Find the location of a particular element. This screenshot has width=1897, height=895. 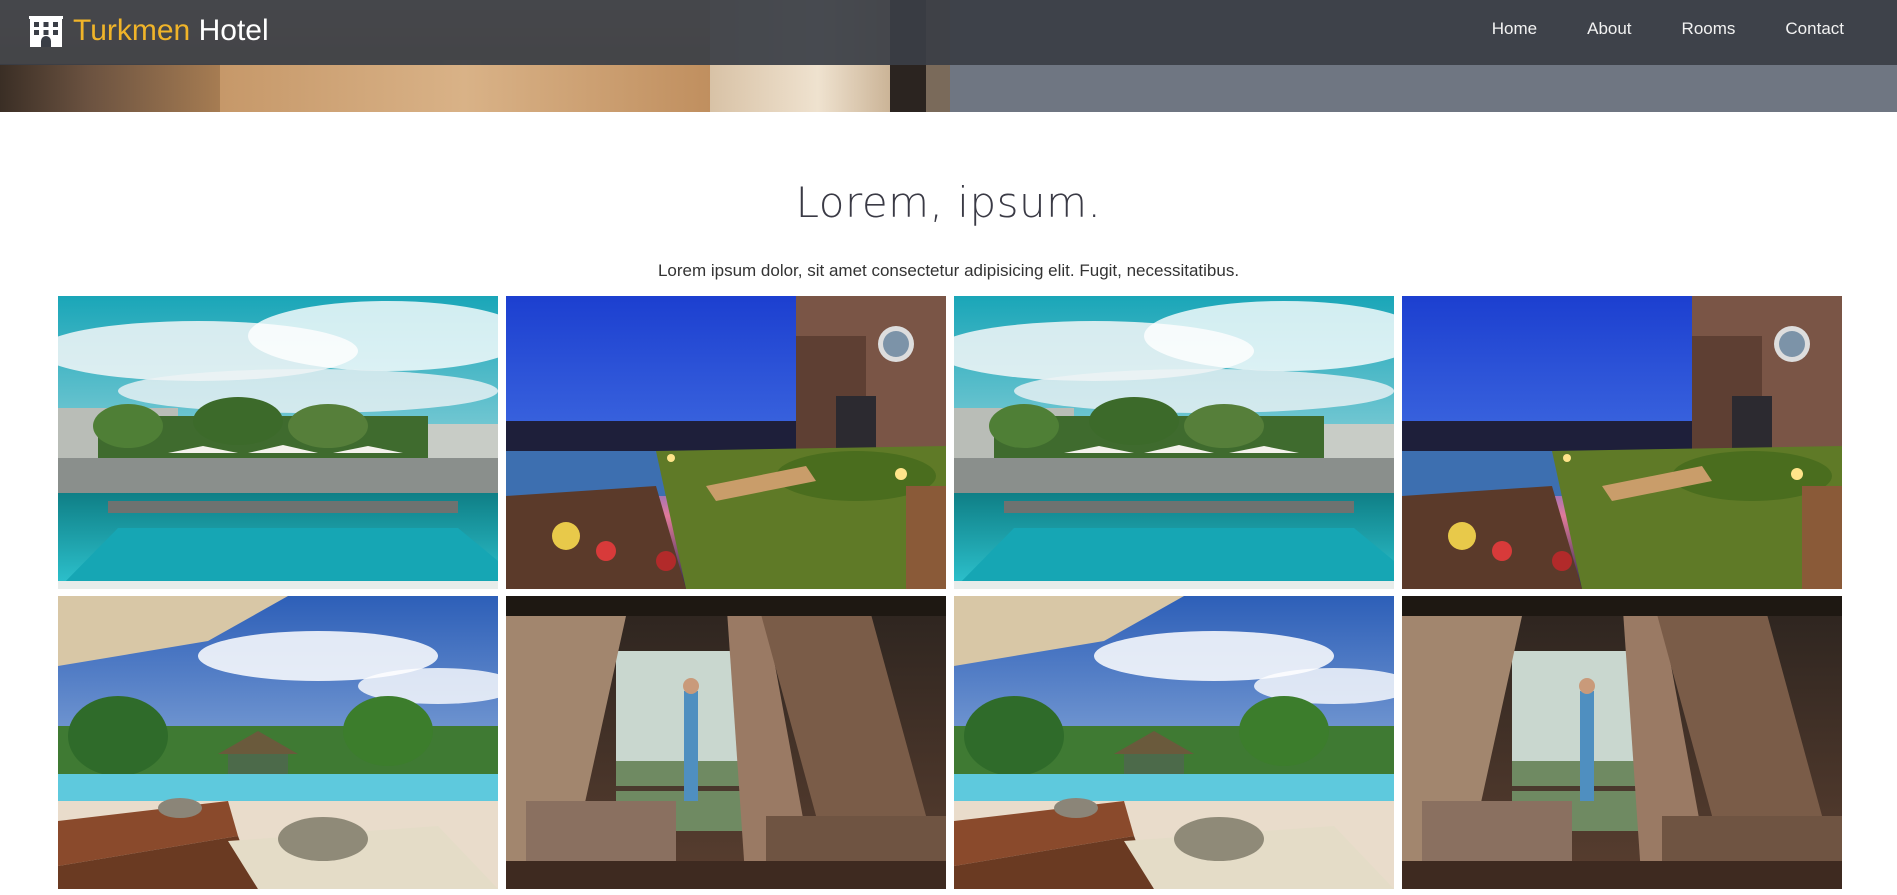

nav-menu: Home About Rooms Contact is located at coordinates (1655, 29).